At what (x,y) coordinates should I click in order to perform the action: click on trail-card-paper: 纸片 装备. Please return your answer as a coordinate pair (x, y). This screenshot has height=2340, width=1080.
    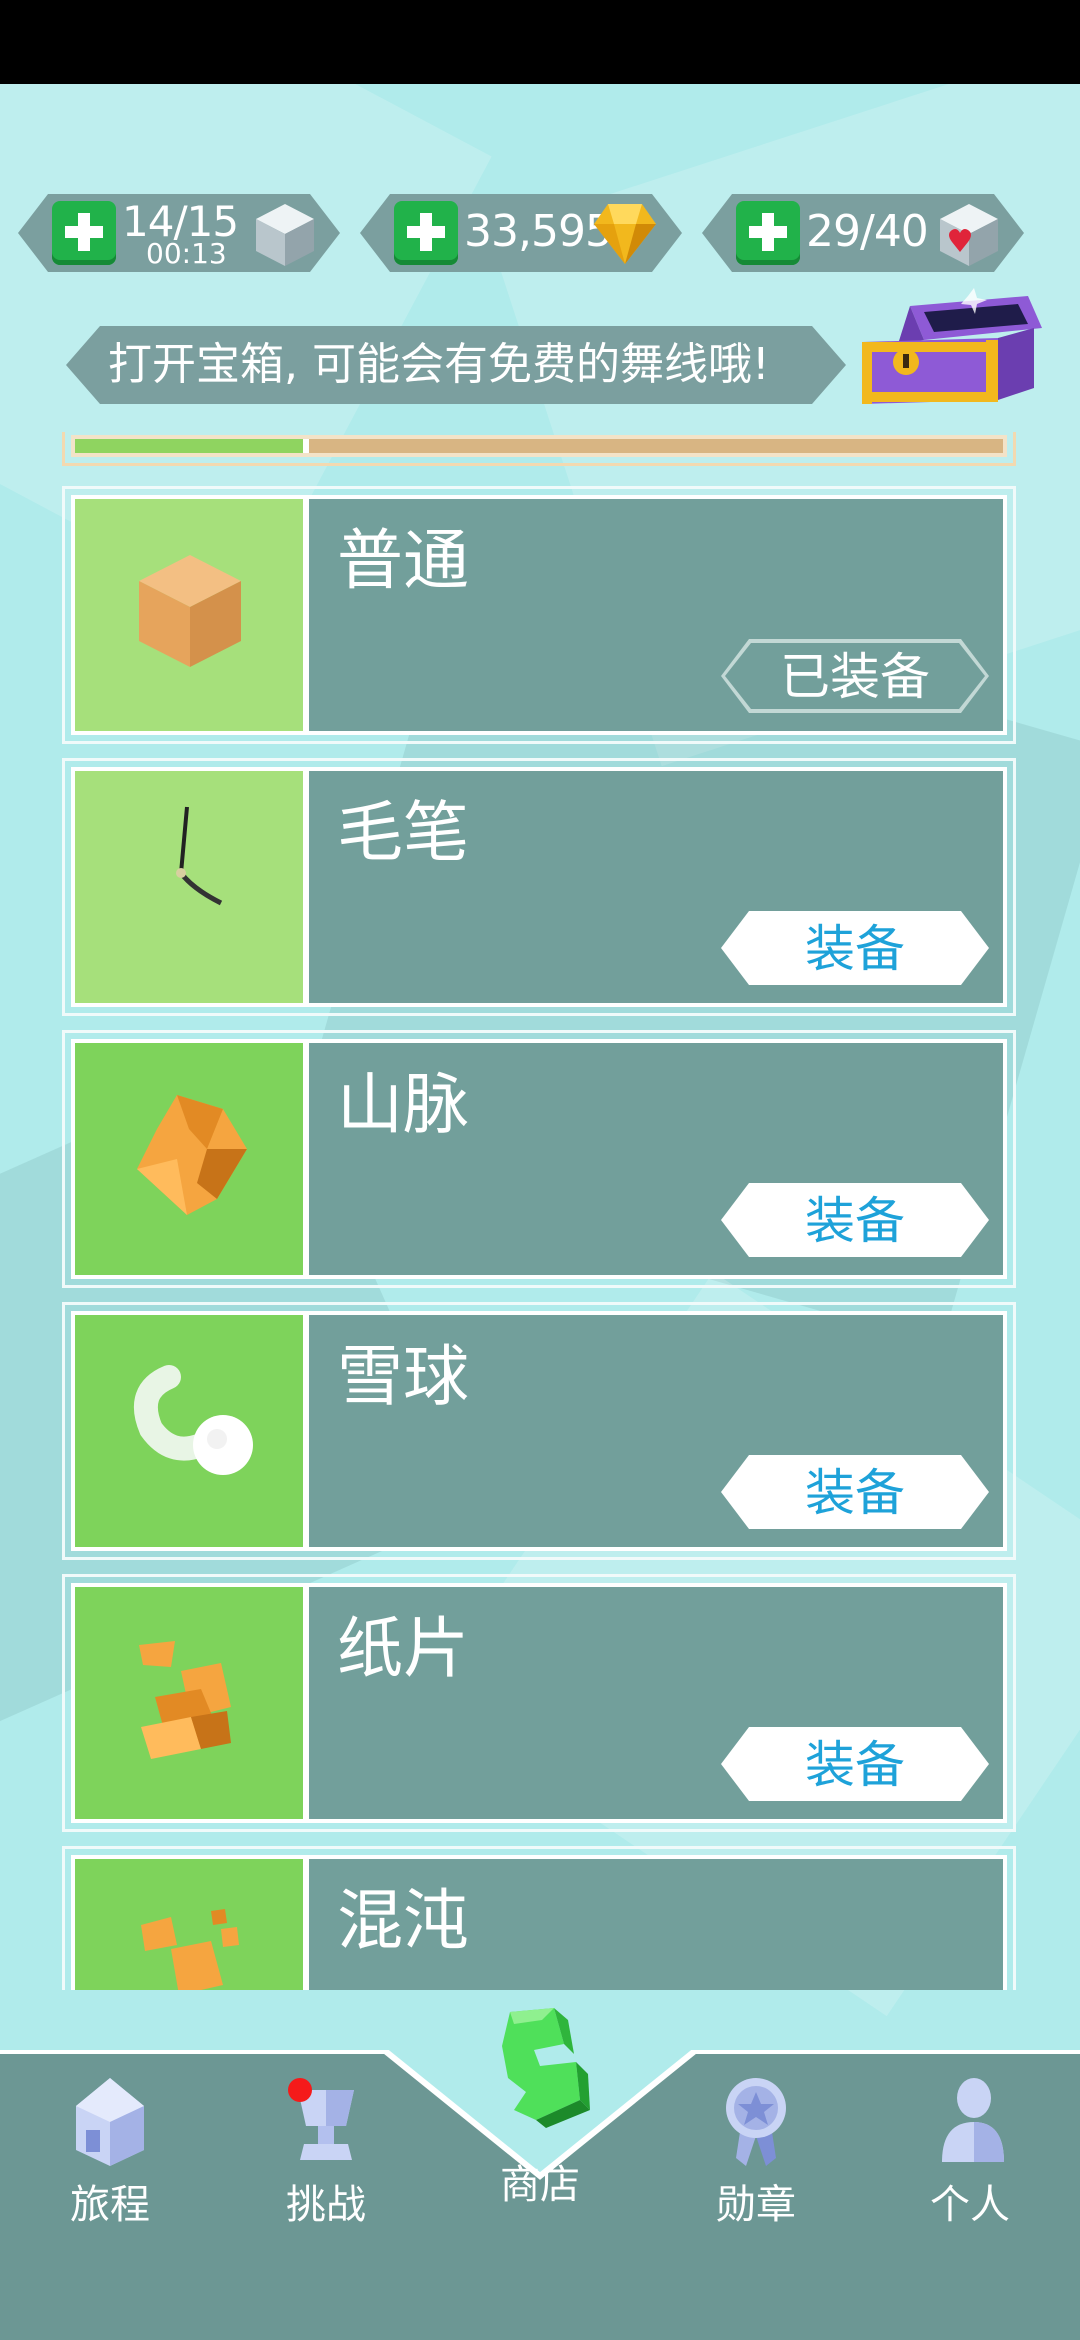
    Looking at the image, I should click on (539, 1703).